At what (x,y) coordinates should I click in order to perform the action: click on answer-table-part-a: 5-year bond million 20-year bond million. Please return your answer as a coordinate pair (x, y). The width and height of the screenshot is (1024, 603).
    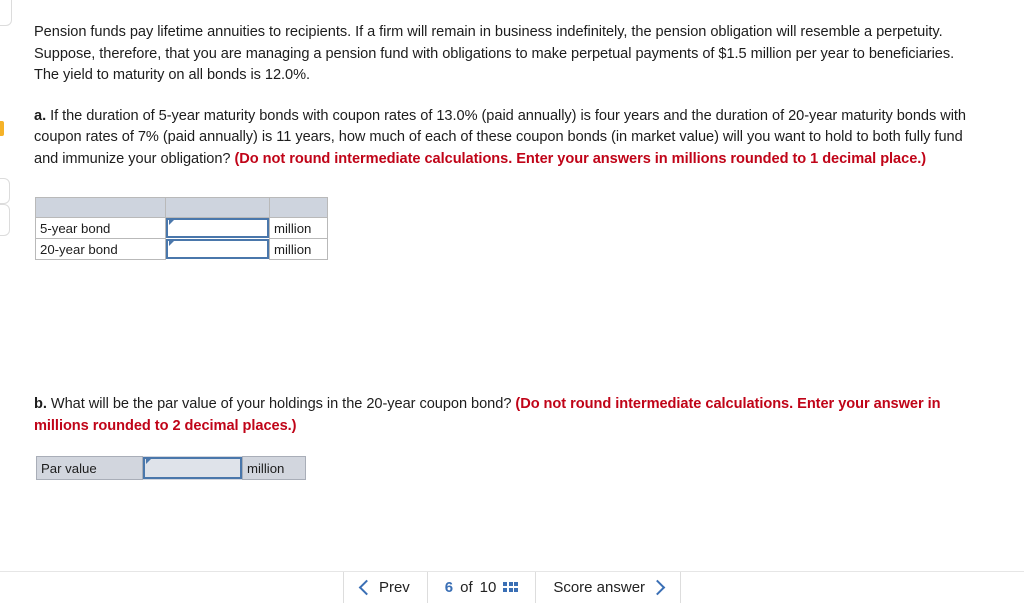
    Looking at the image, I should click on (181, 228).